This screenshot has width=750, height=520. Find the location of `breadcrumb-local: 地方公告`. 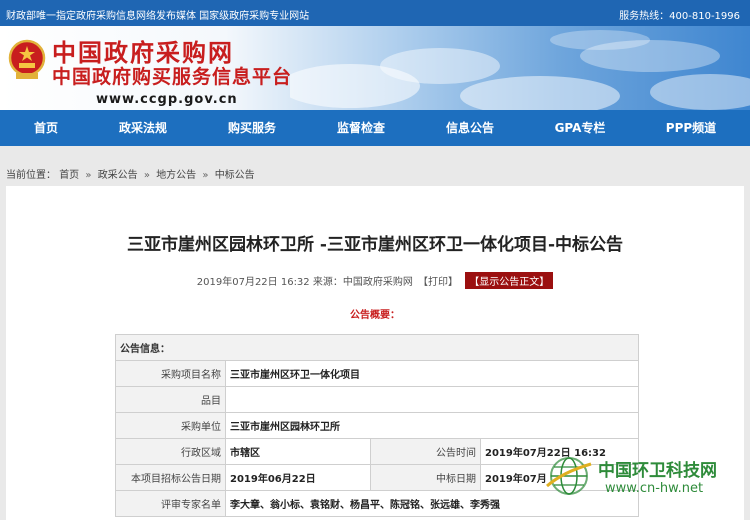

breadcrumb-local: 地方公告 is located at coordinates (176, 175).